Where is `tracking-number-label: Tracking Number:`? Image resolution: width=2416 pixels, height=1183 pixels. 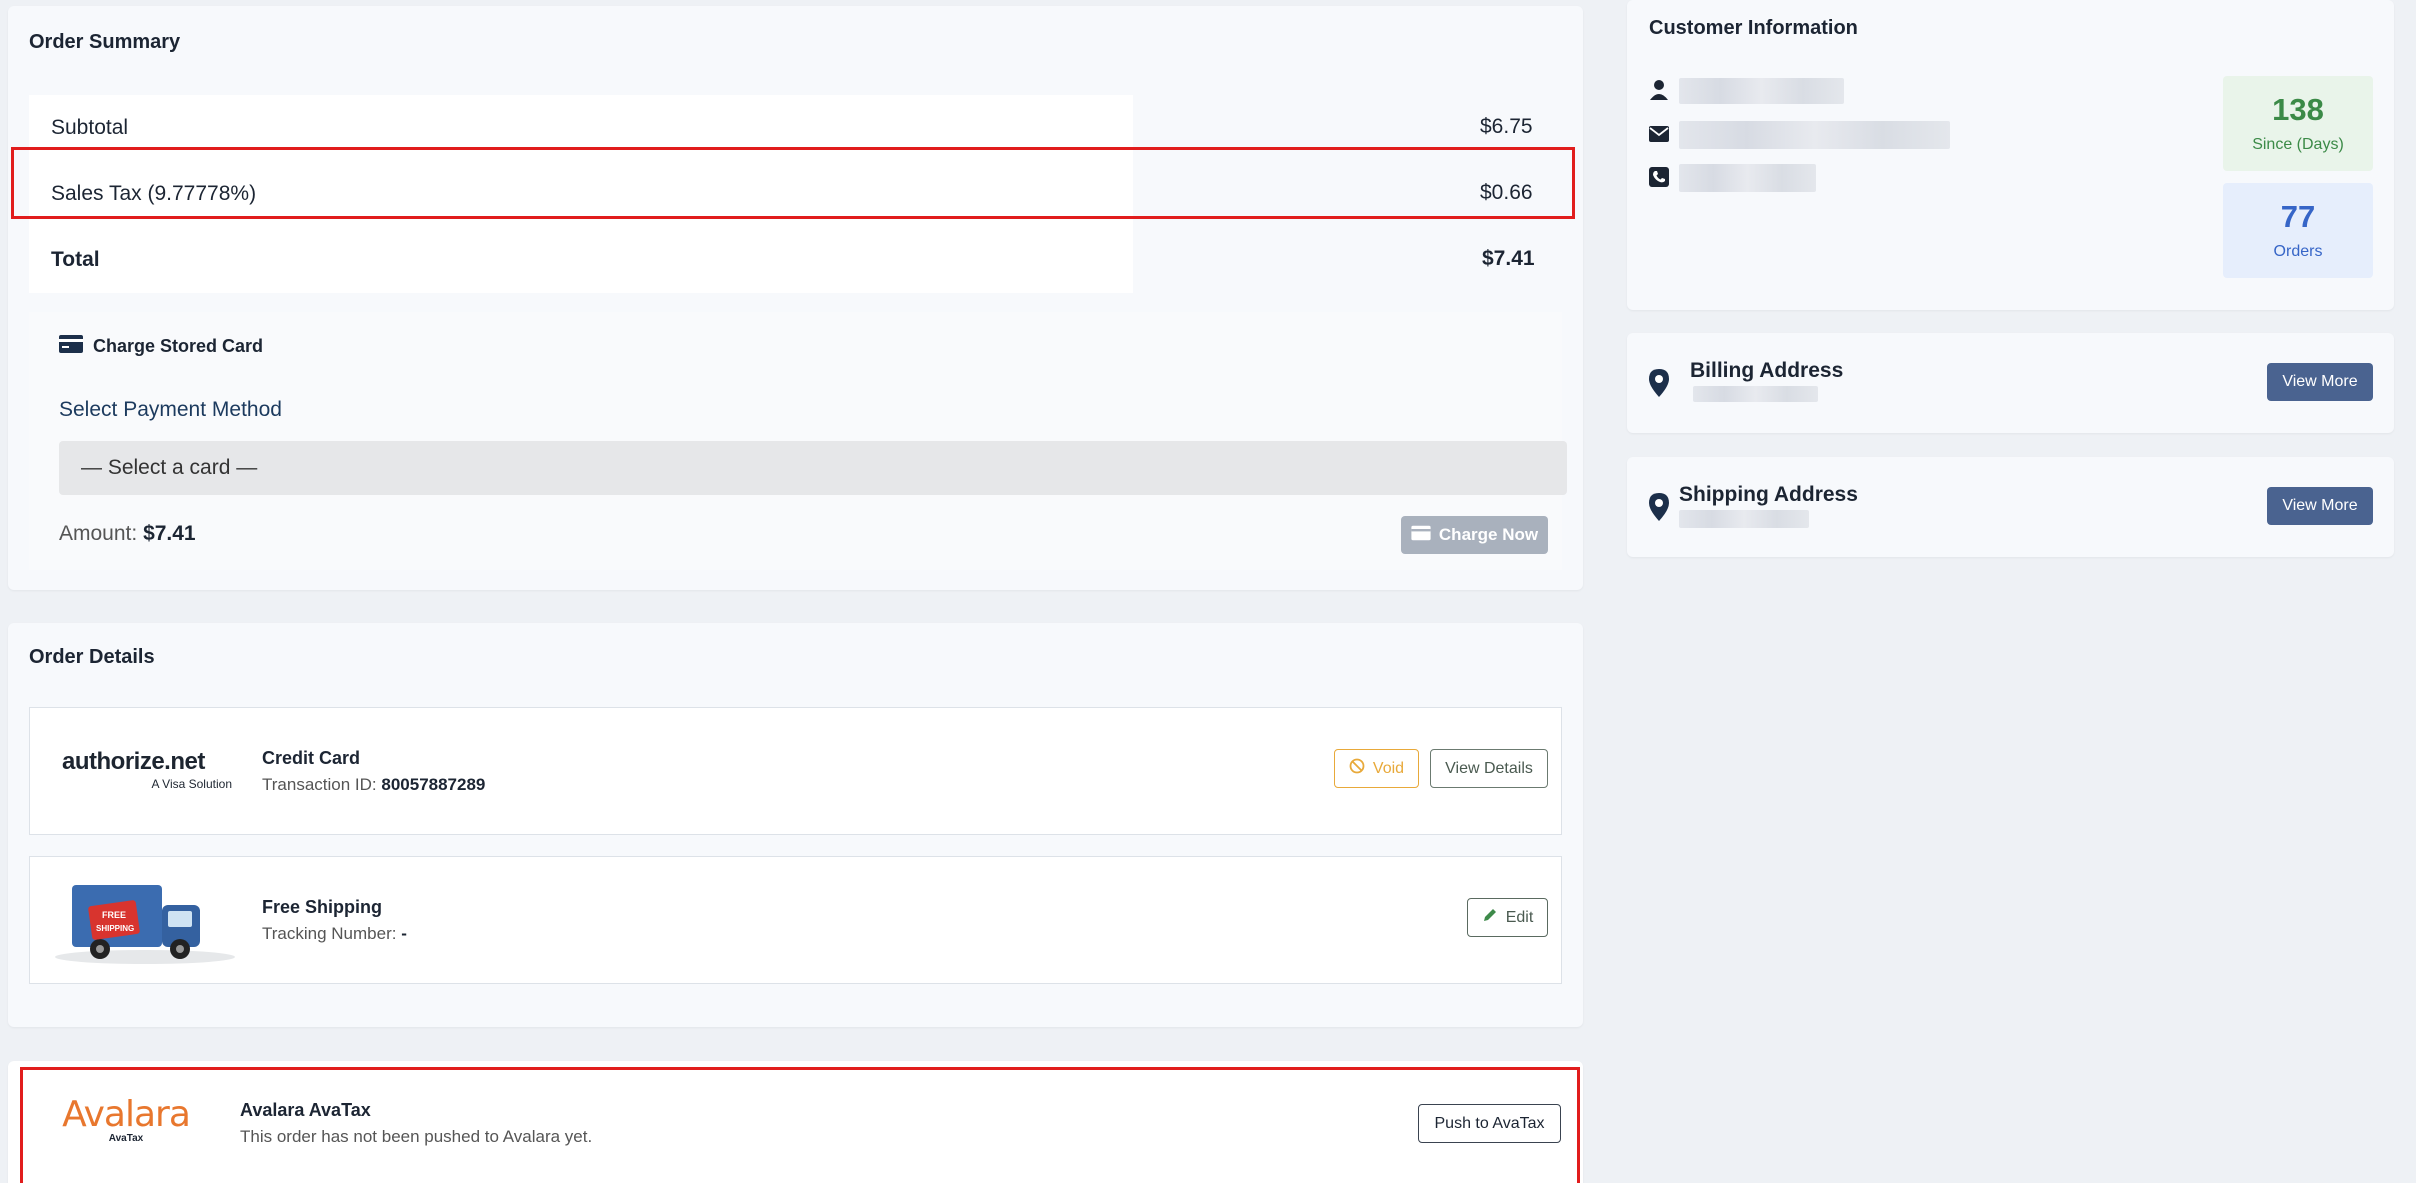 tracking-number-label: Tracking Number: is located at coordinates (329, 933).